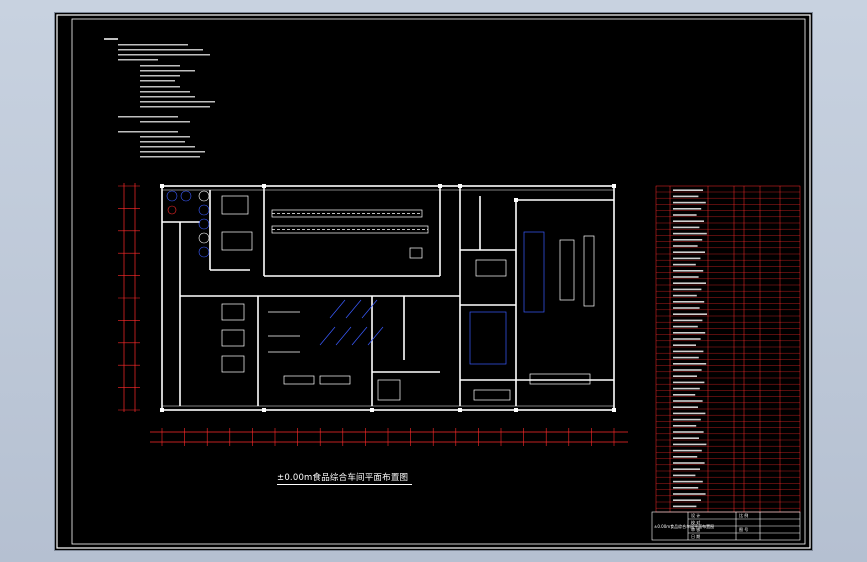  What do you see at coordinates (325, 227) in the screenshot?
I see `processing-lines-top` at bounding box center [325, 227].